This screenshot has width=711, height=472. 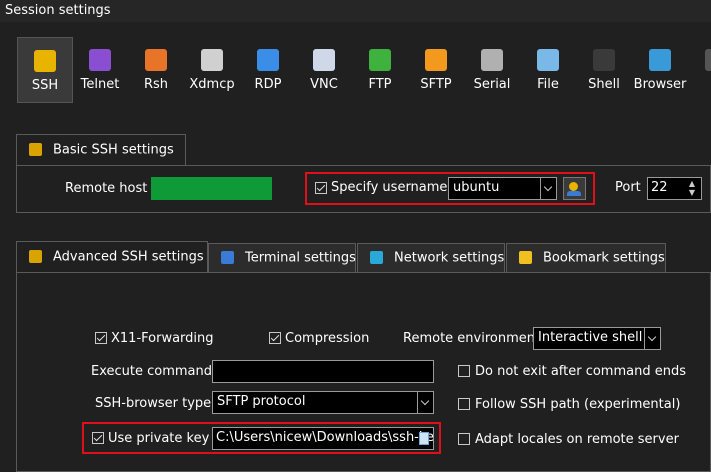 What do you see at coordinates (380, 84) in the screenshot?
I see `protocol-label: FTP` at bounding box center [380, 84].